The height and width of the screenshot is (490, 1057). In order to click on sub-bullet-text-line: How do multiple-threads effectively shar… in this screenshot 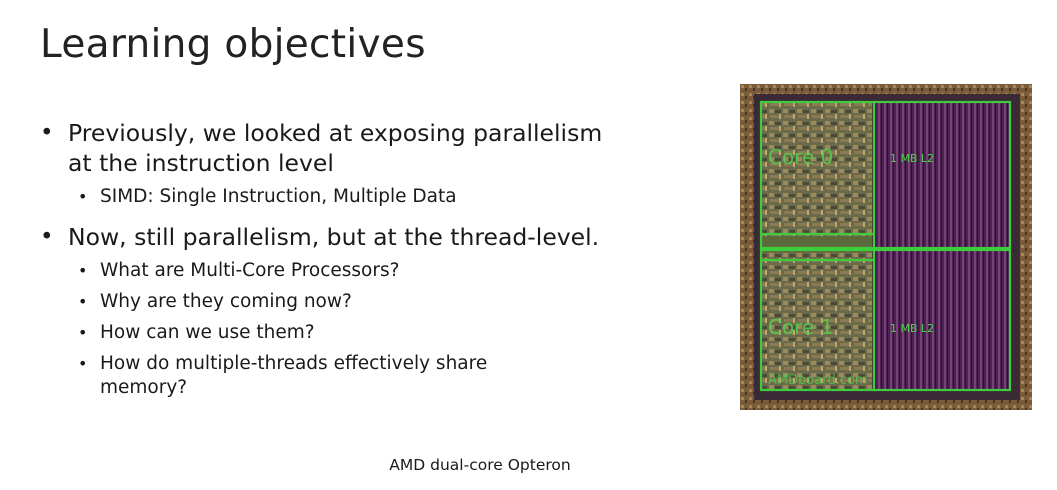, I will do `click(294, 363)`.